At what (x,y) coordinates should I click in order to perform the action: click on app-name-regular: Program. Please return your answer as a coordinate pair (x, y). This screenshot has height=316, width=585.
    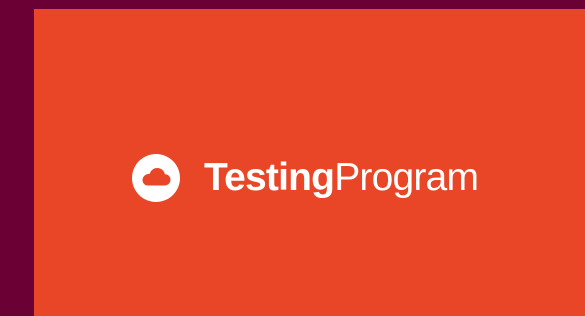
    Looking at the image, I should click on (406, 177).